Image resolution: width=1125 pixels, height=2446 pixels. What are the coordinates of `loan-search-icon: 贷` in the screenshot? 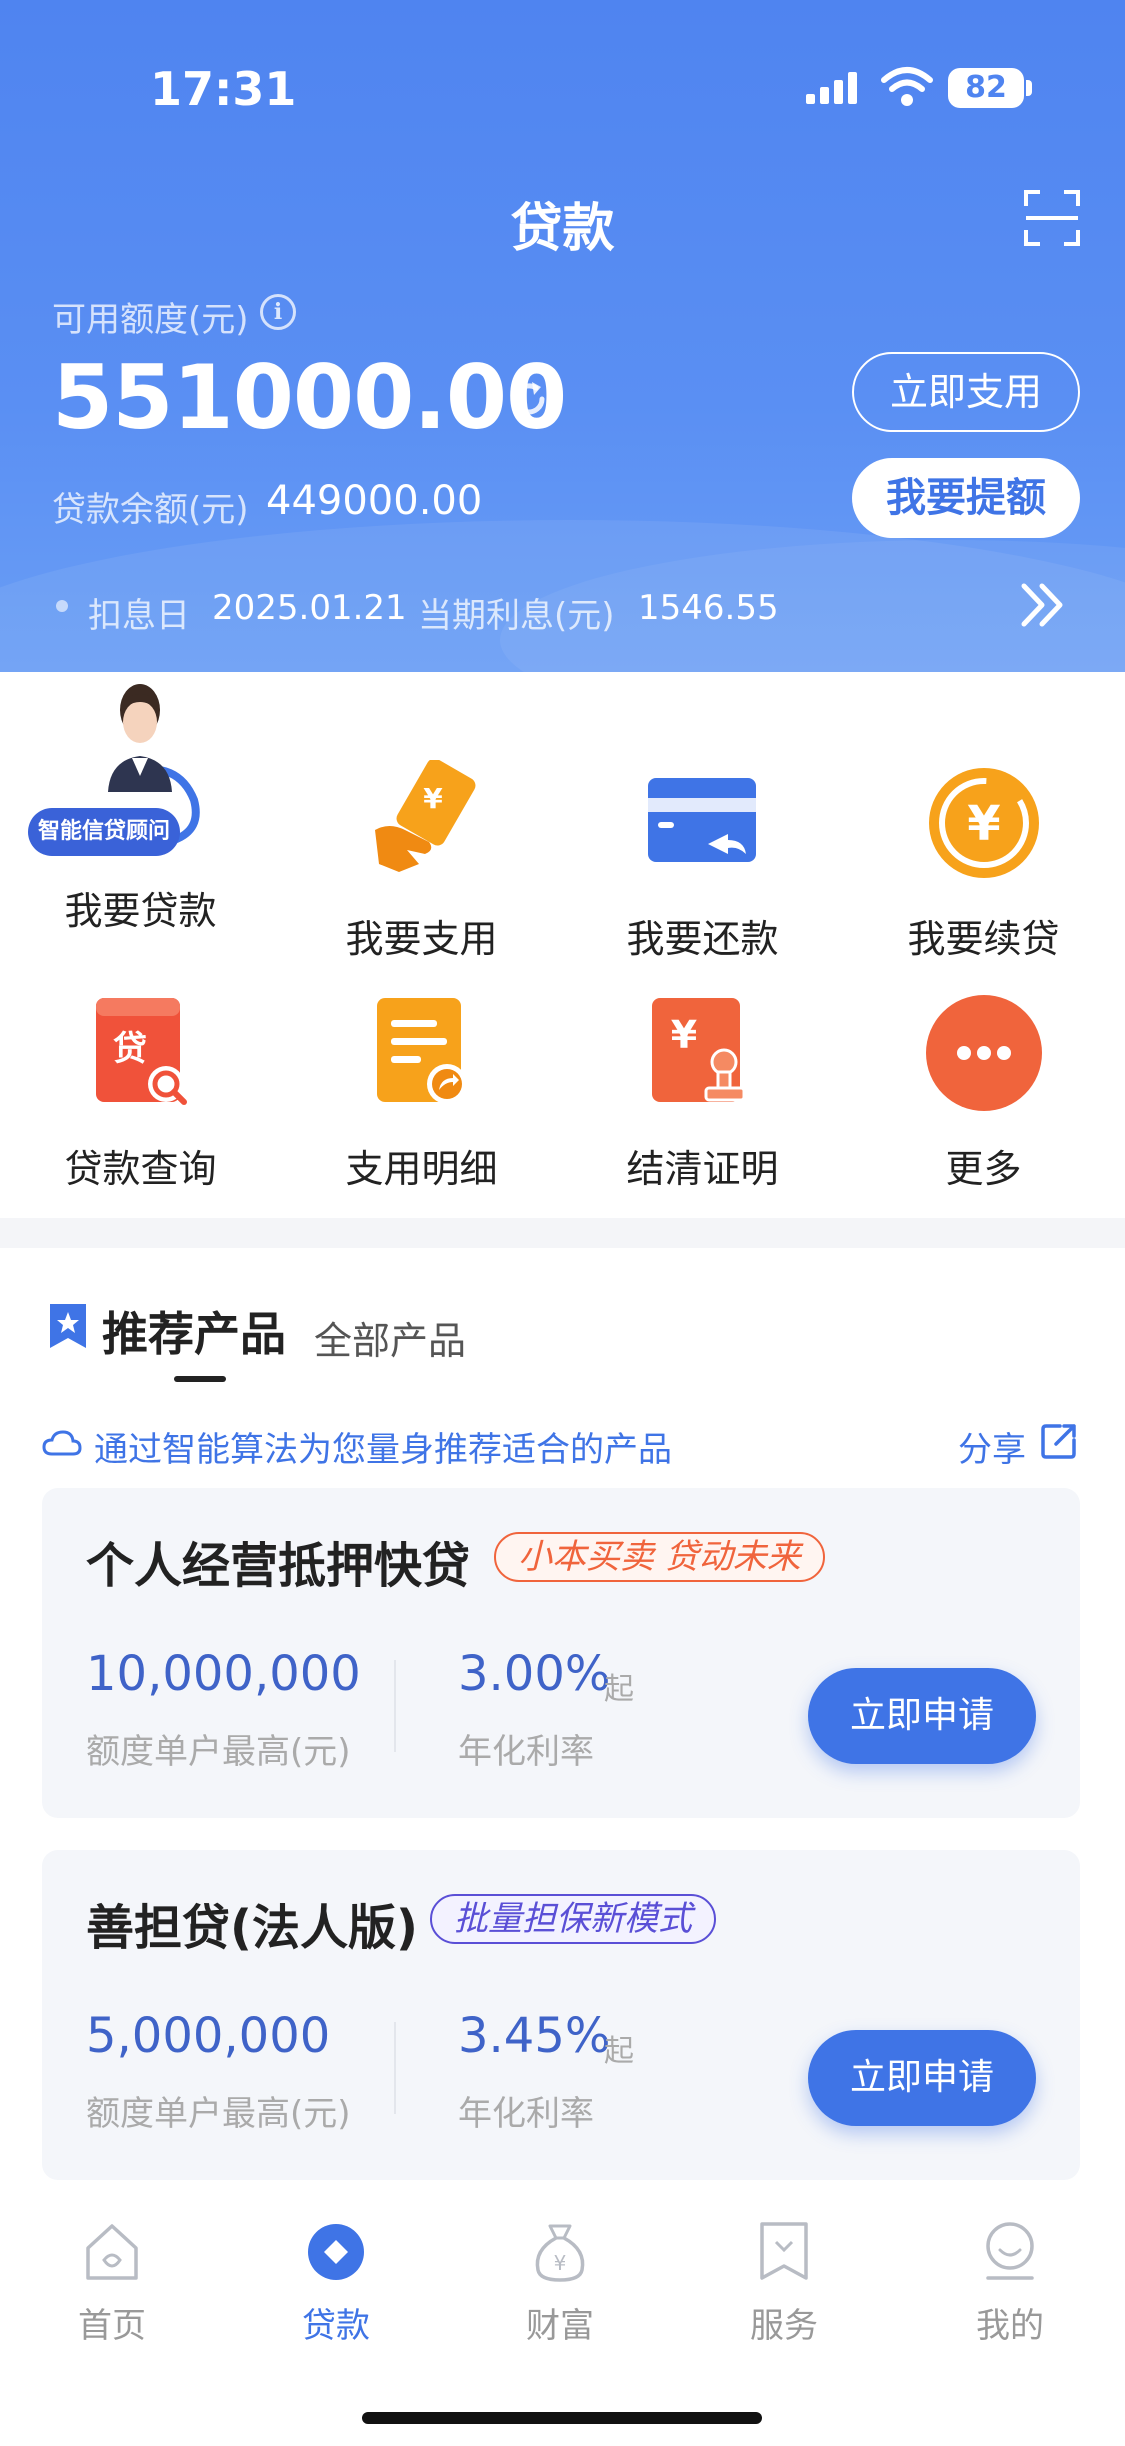 It's located at (141, 1051).